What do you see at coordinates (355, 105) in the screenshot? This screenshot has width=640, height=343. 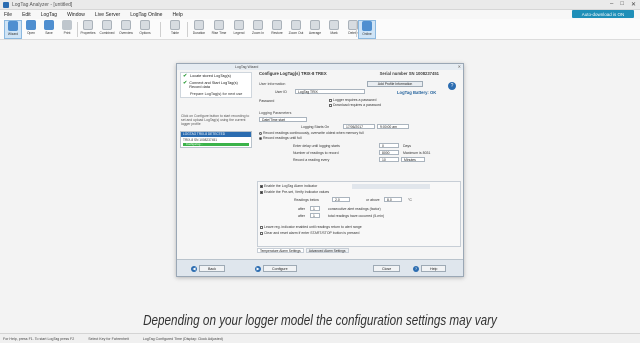 I see `pw-download-option: Download requires a password` at bounding box center [355, 105].